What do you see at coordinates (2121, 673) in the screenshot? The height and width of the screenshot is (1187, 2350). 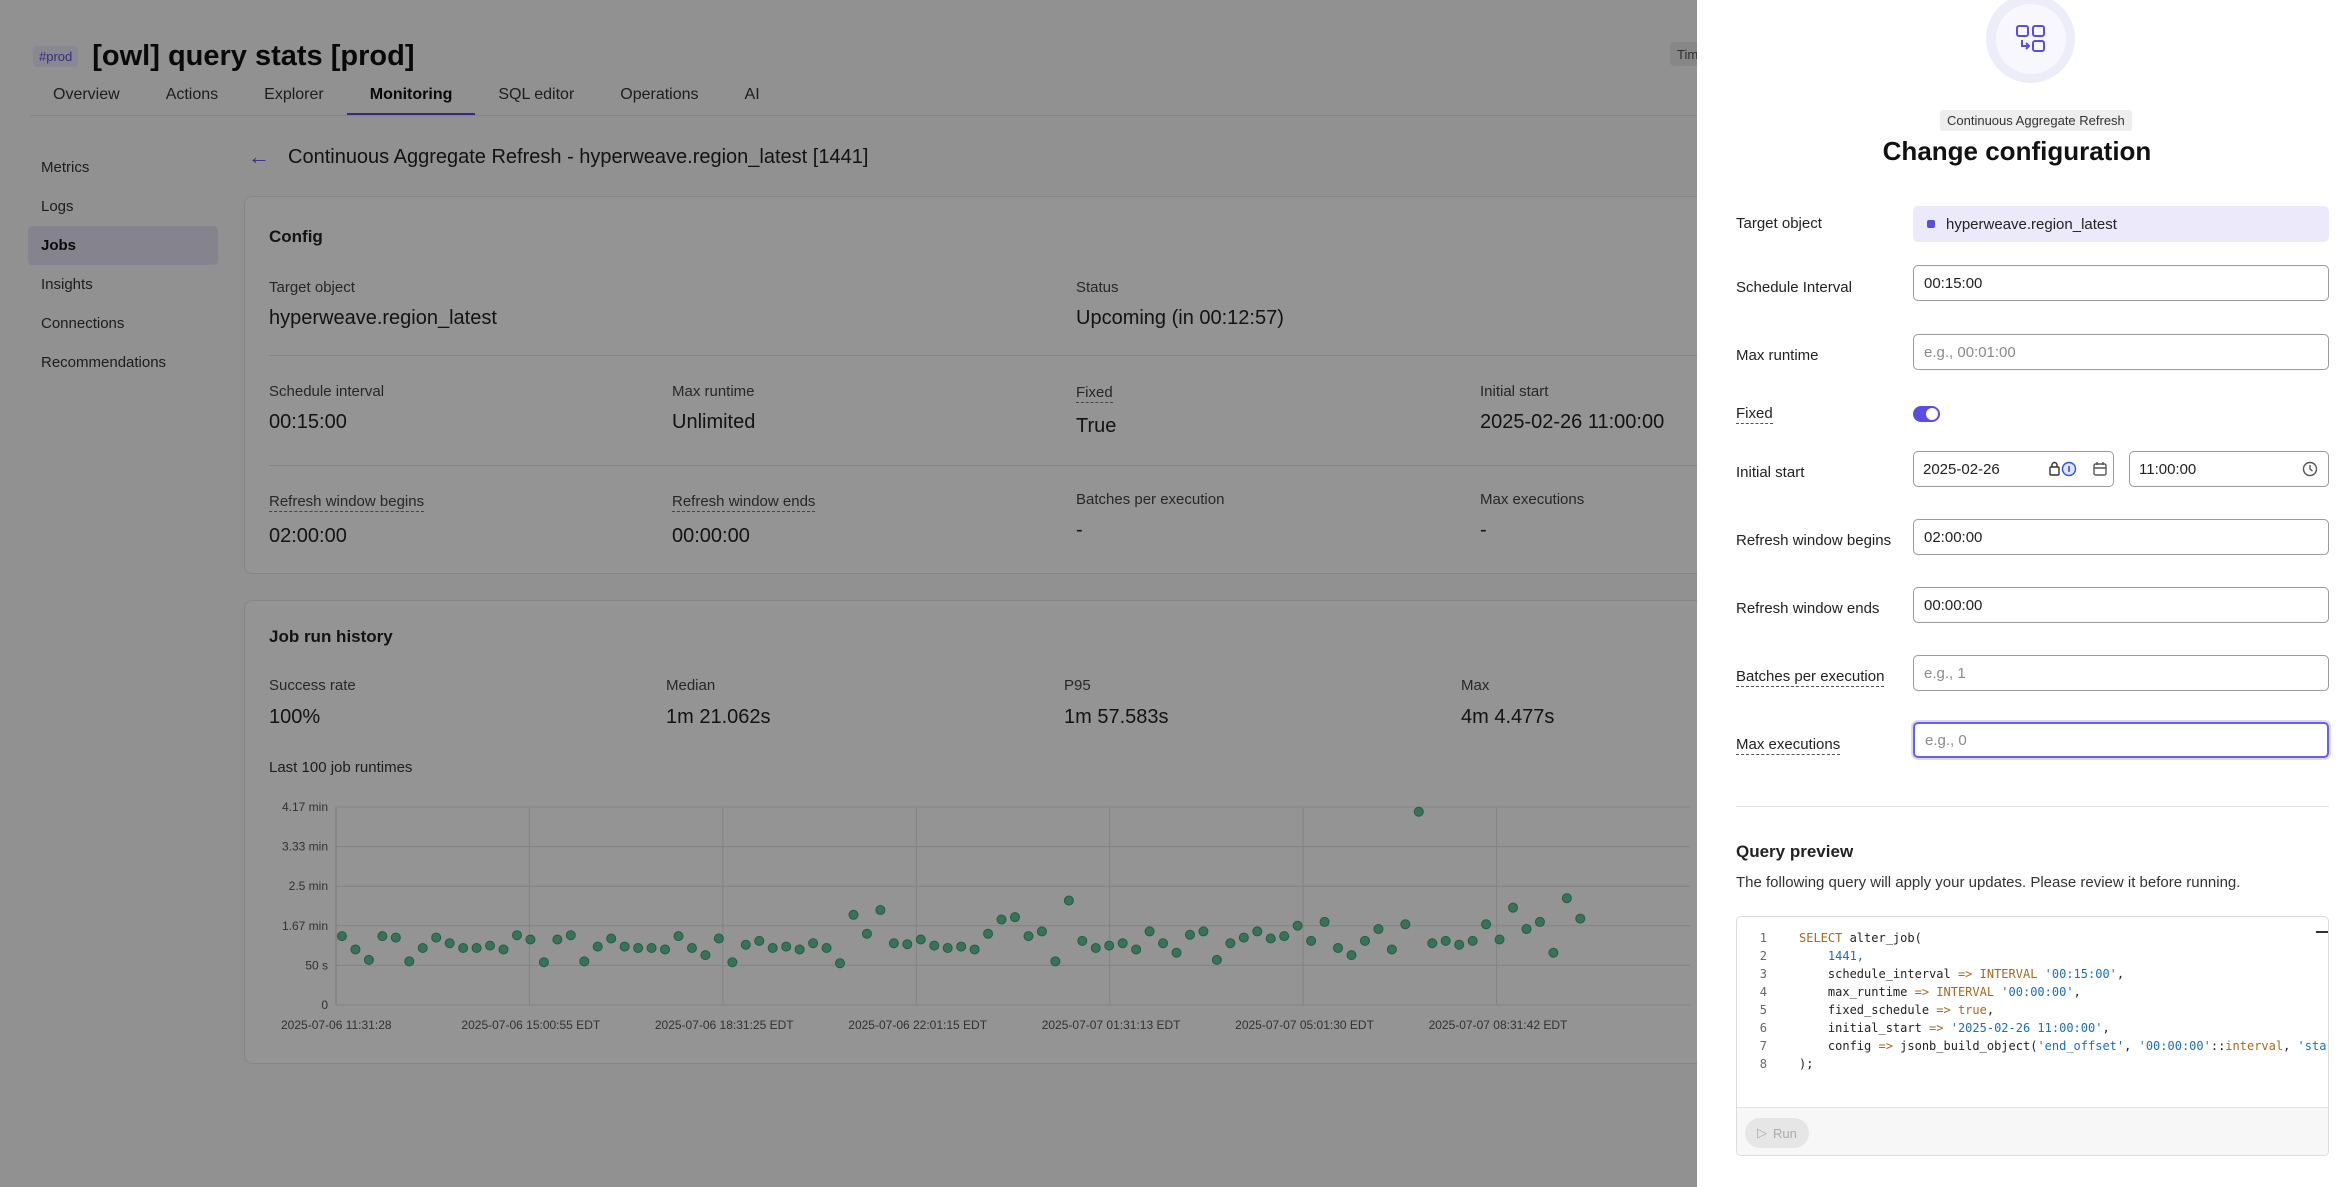 I see `batches-per-execution-input` at bounding box center [2121, 673].